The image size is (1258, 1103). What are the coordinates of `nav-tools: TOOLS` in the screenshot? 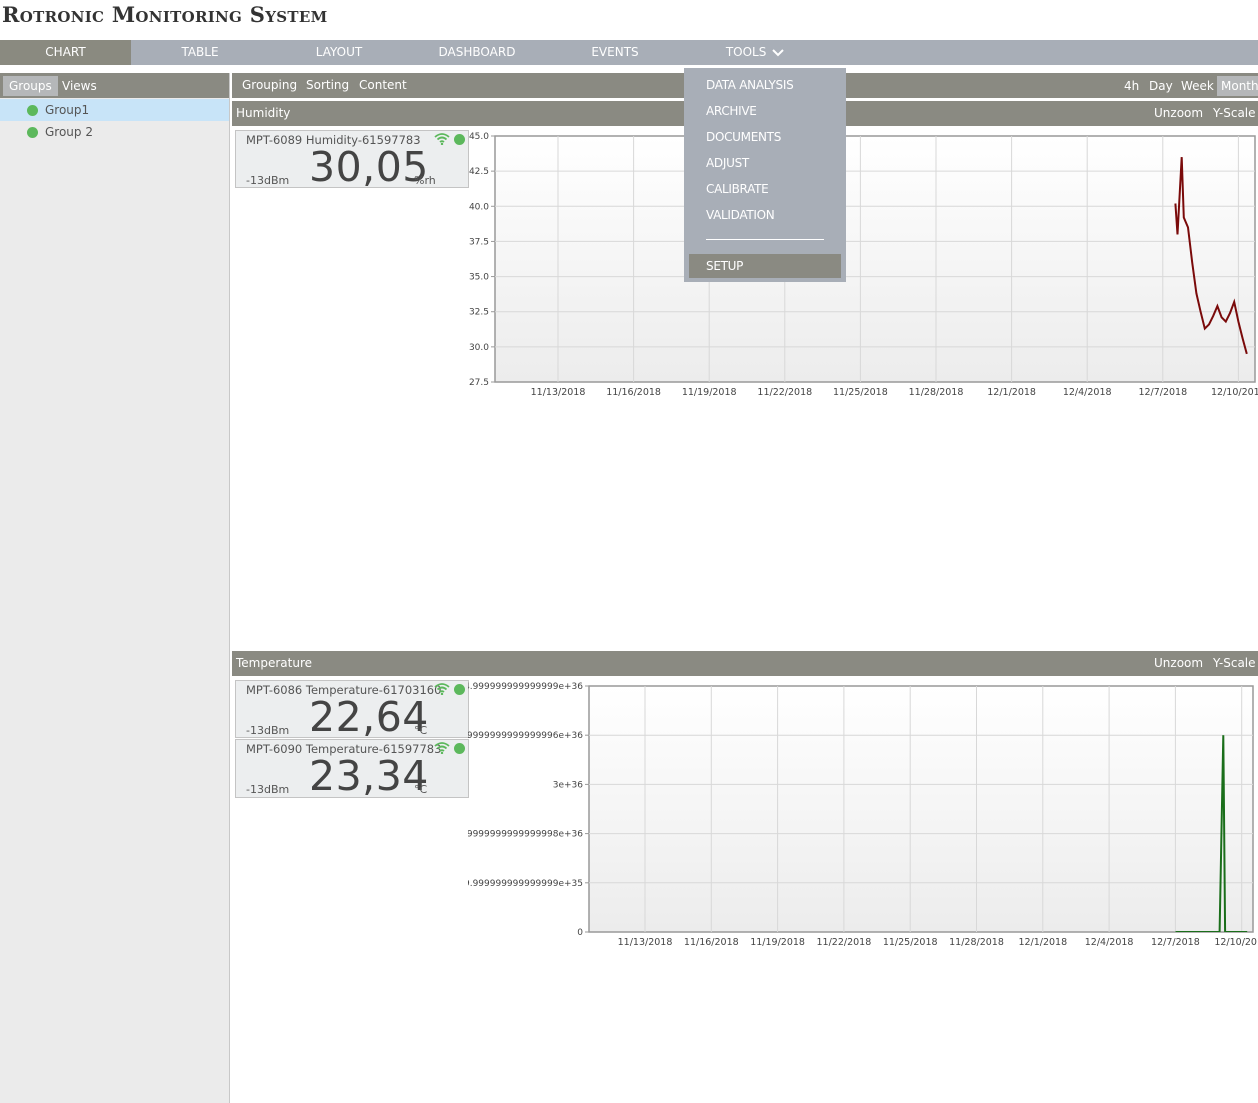 It's located at (755, 52).